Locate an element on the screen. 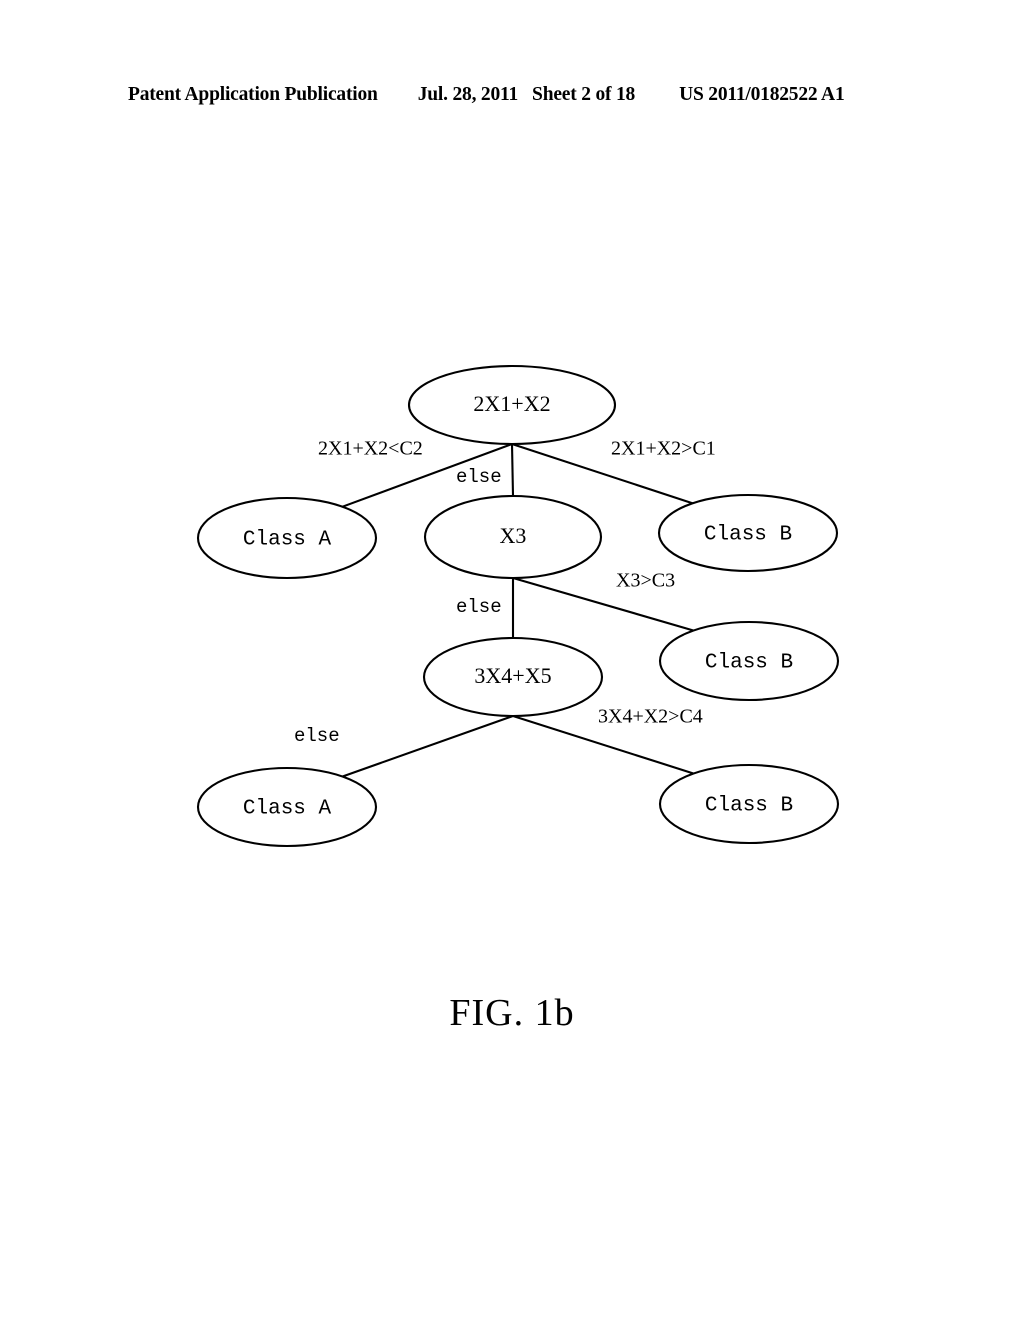 This screenshot has width=1024, height=1320. edge-label: 3X4+X2>C4 is located at coordinates (650, 717).